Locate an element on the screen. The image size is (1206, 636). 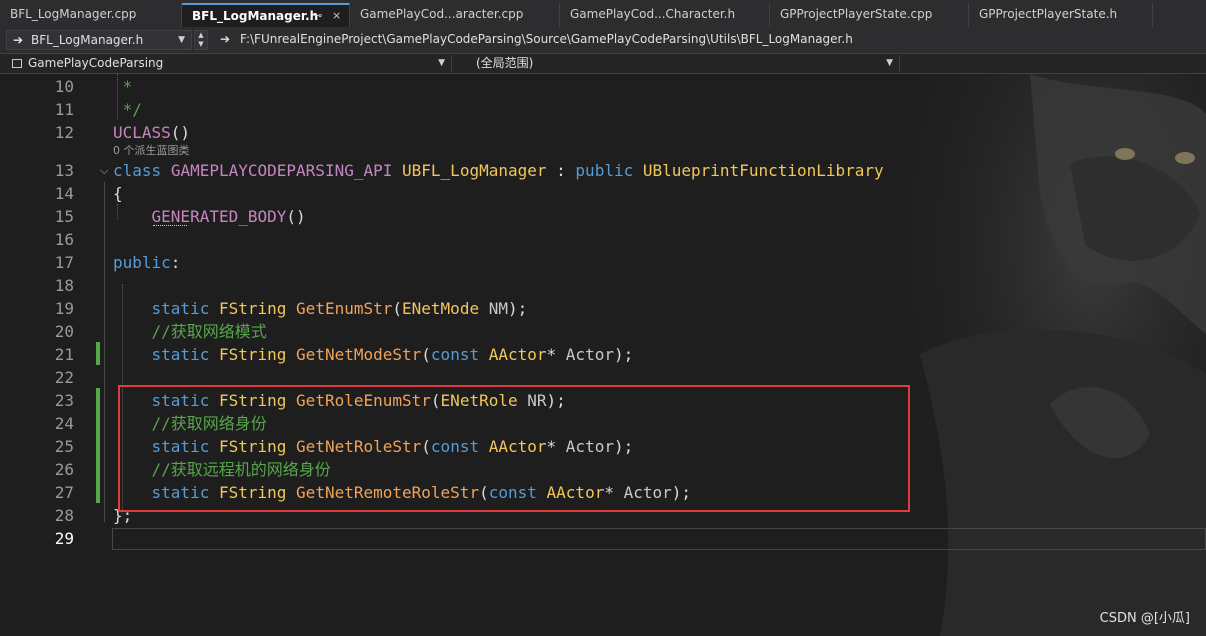
file-selector-dropdown: ➔ BFL_LogManager.h ▼ is located at coordinates (99, 40).